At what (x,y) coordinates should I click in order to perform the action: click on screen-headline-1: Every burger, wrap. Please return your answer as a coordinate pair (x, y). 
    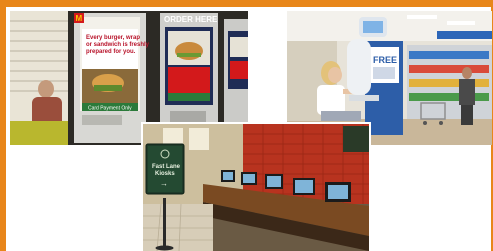
    Looking at the image, I should click on (113, 38).